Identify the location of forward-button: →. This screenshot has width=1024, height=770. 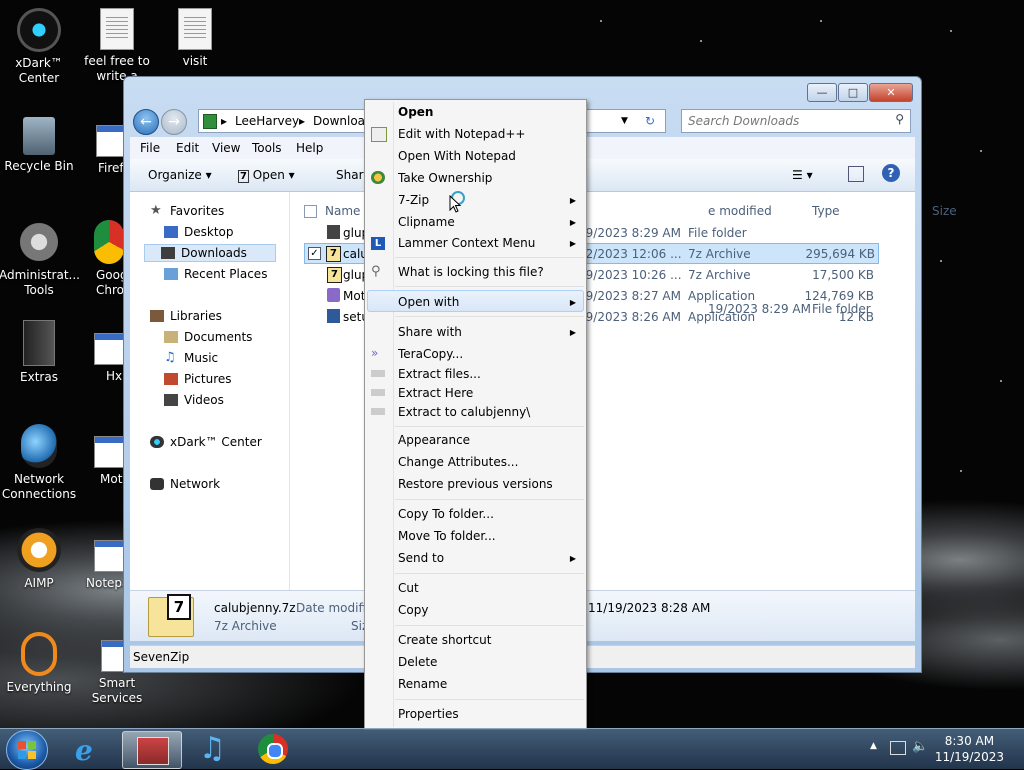
(174, 122).